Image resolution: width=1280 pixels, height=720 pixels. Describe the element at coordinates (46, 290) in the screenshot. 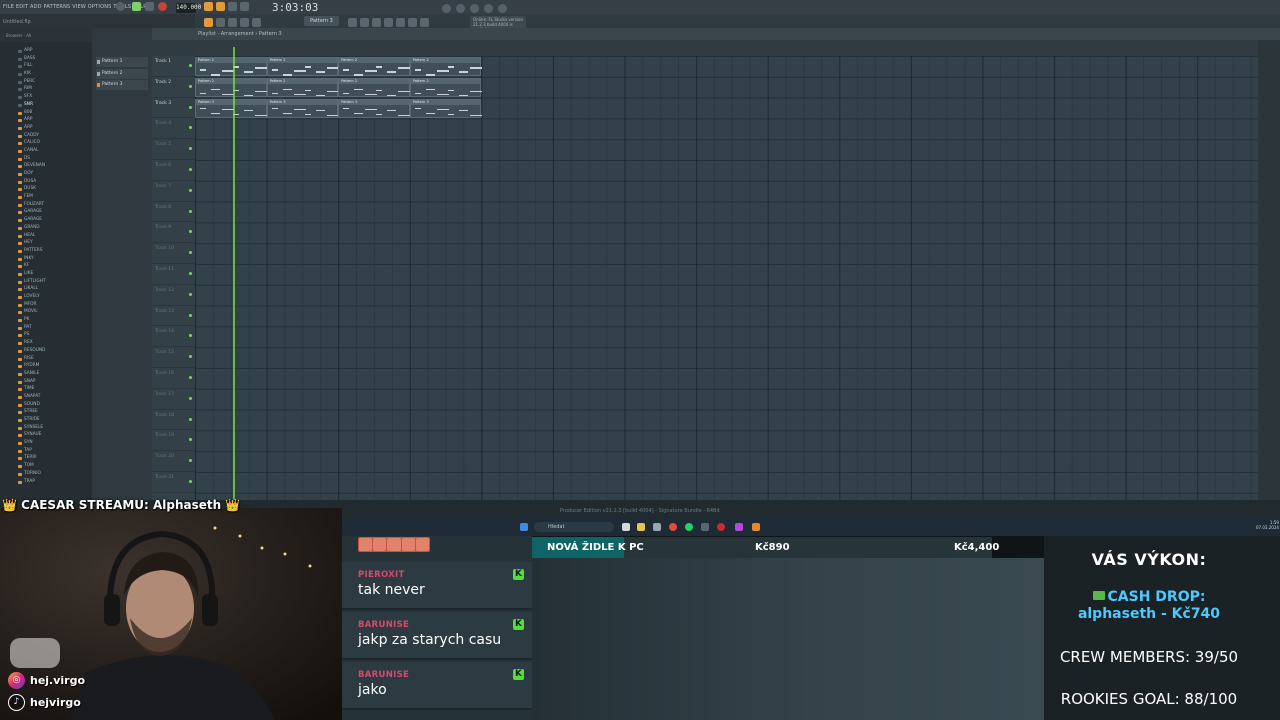

I see `browser-item: LIKALL` at that location.